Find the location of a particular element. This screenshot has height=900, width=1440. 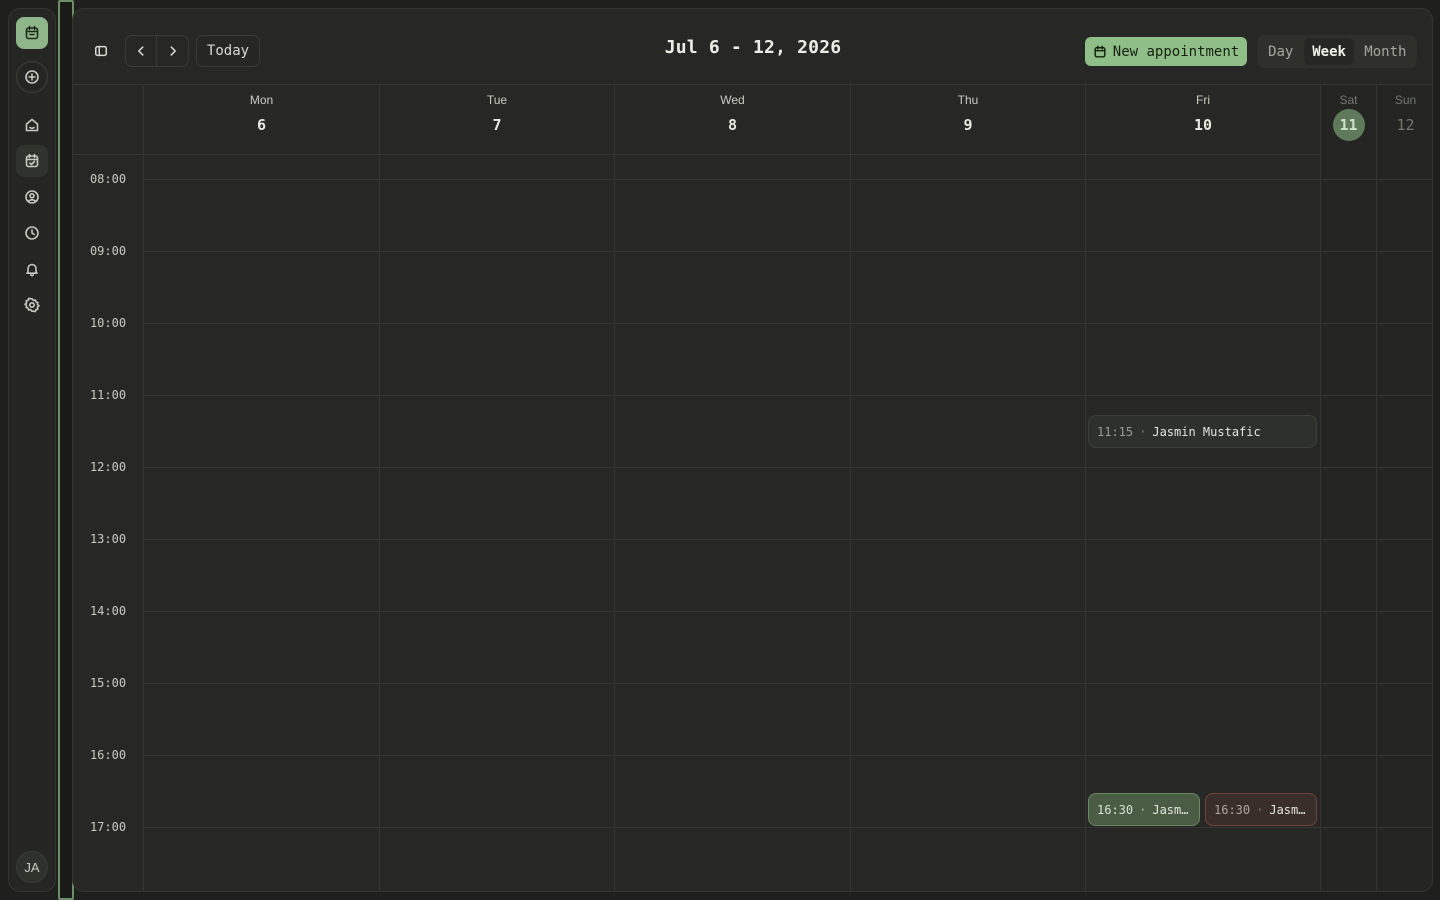

day-name: Mon is located at coordinates (261, 100).